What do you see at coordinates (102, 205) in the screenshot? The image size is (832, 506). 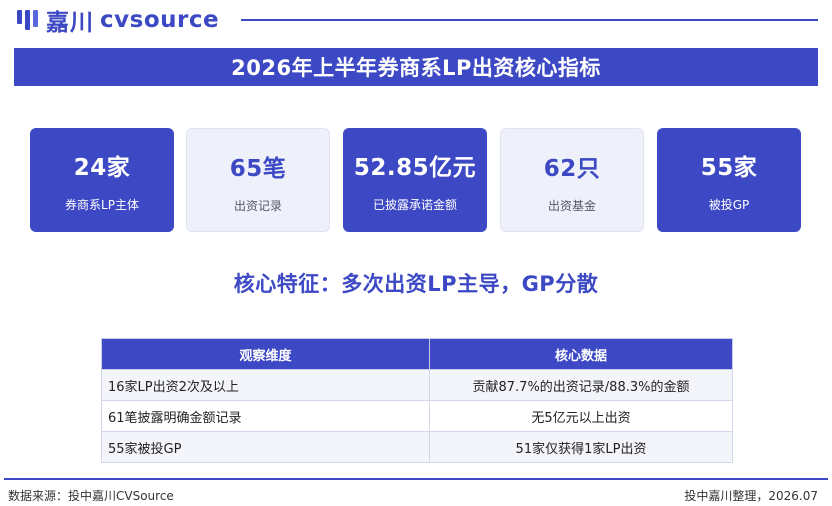 I see `kpi-label: 券商系LP主体` at bounding box center [102, 205].